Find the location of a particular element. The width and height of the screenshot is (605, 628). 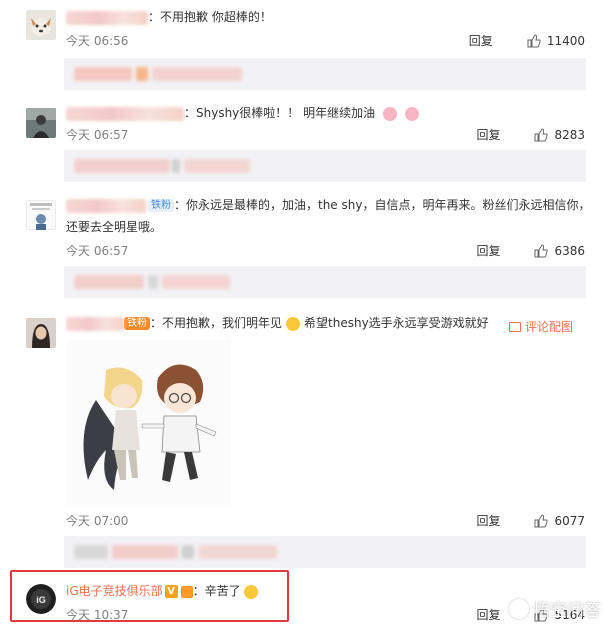

flag-emoji-icon is located at coordinates (186, 591).